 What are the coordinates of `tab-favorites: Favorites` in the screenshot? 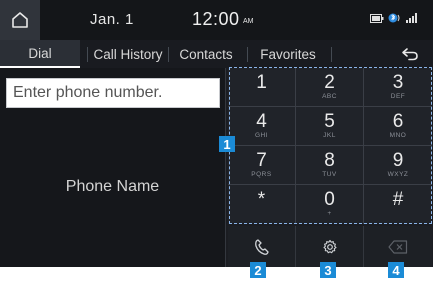 It's located at (288, 54).